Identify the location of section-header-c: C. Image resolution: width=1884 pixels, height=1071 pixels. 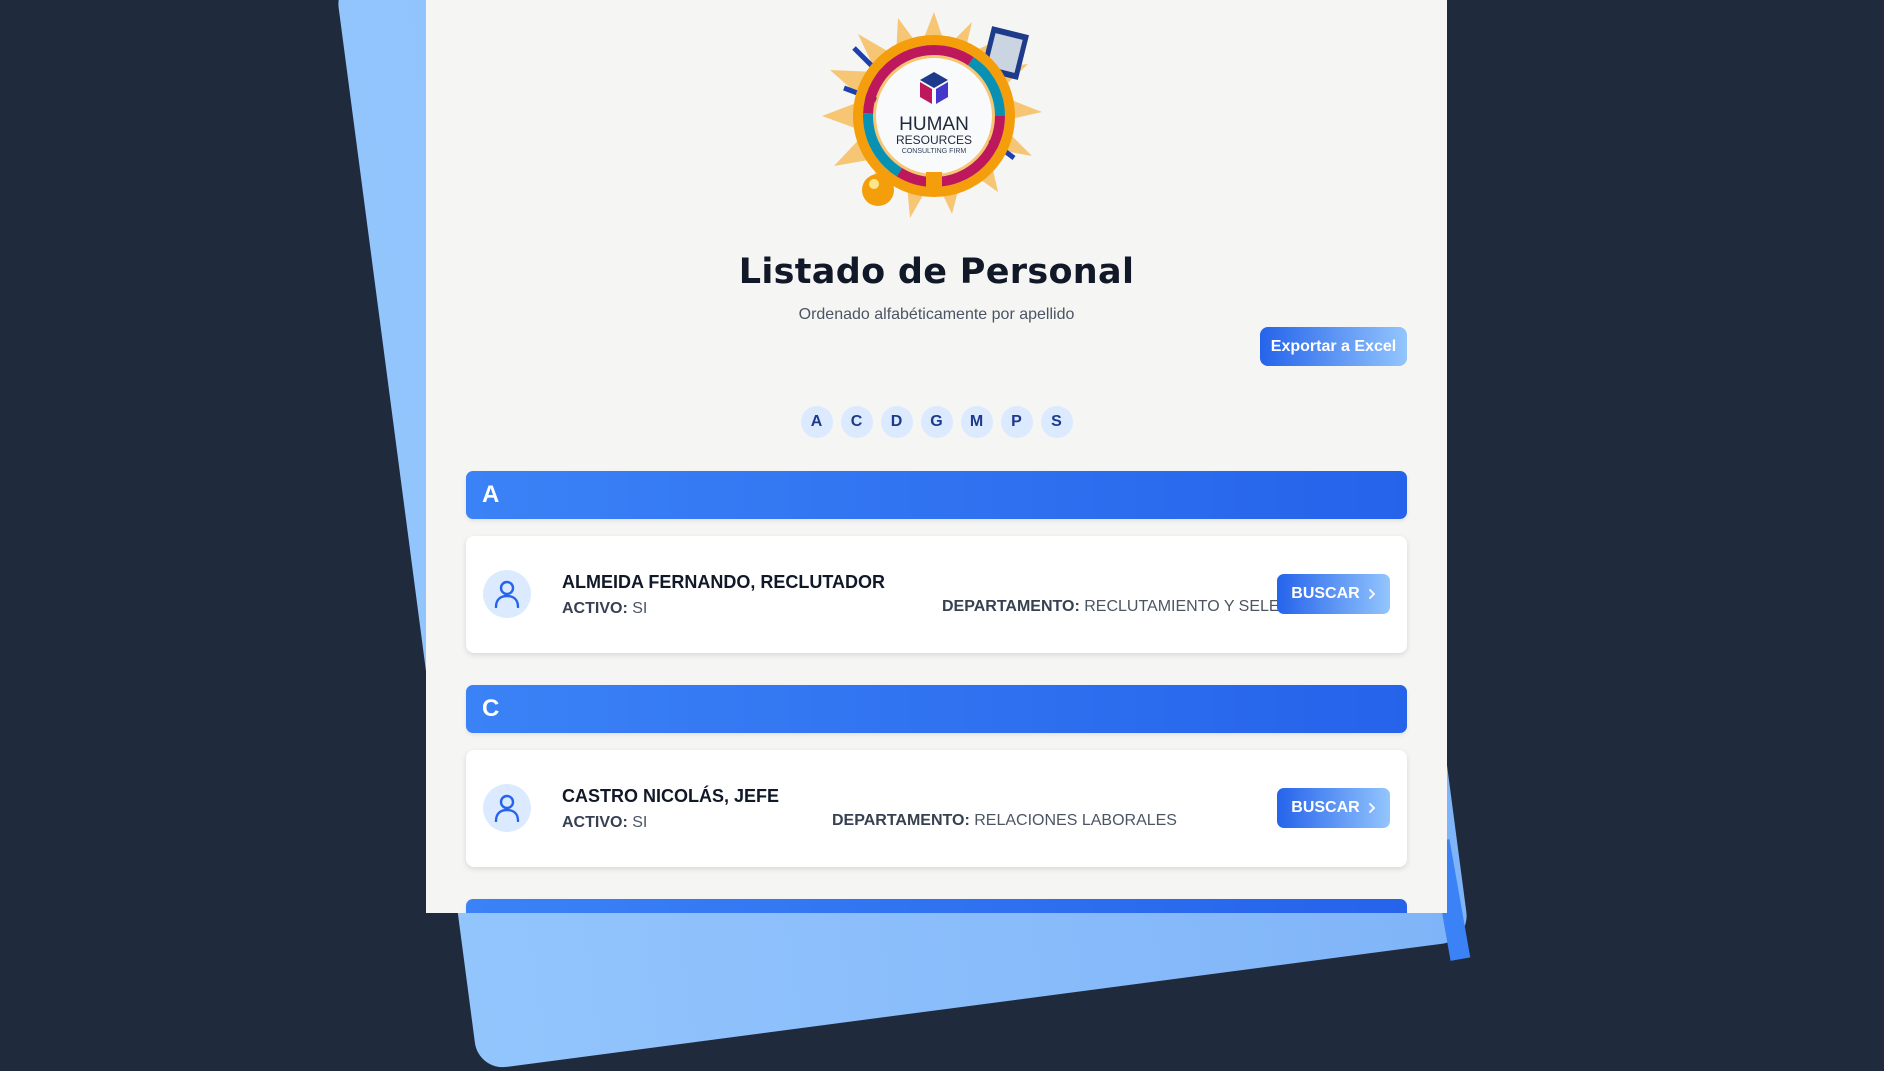
(936, 709).